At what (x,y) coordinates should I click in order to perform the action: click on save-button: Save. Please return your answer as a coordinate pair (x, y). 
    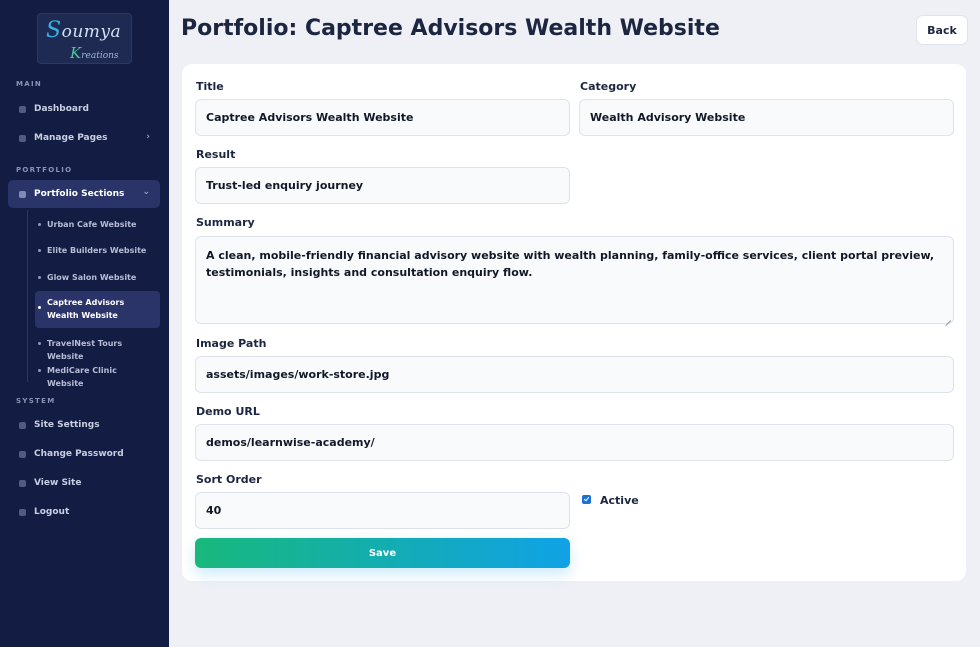
    Looking at the image, I should click on (382, 553).